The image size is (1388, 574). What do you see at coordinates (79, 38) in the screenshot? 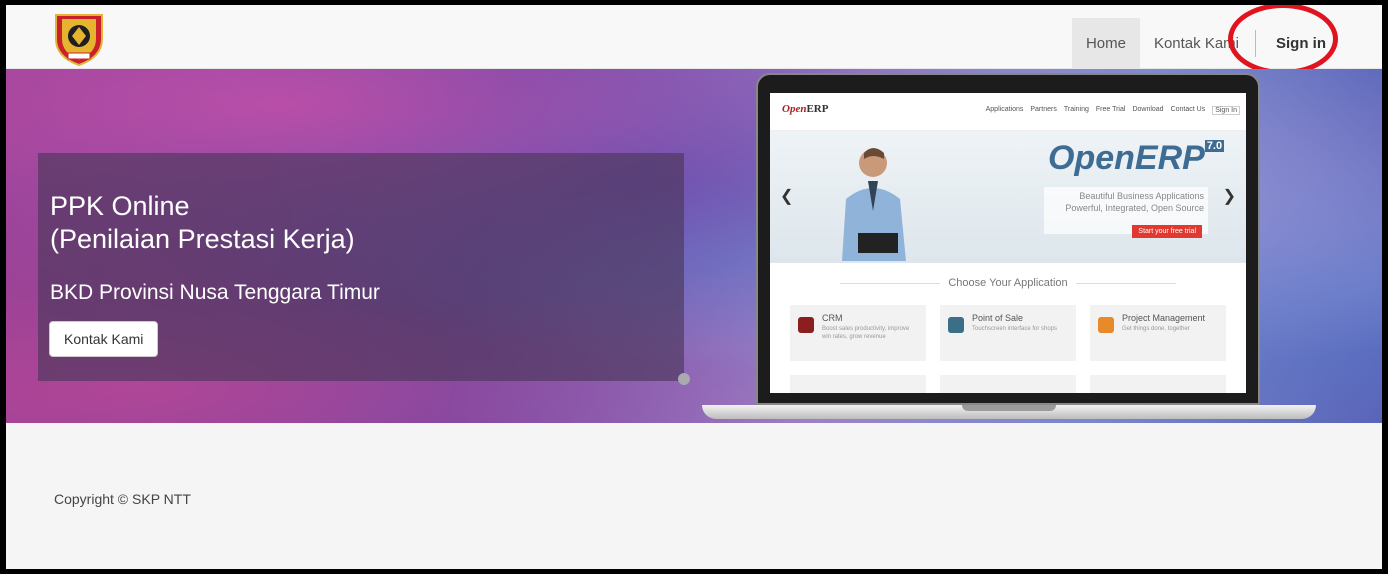
I see `provincial-crest-logo` at bounding box center [79, 38].